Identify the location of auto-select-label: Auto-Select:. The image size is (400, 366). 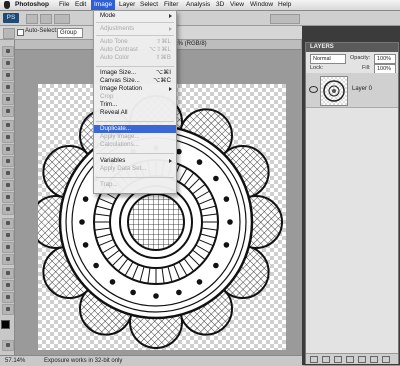
(41, 31).